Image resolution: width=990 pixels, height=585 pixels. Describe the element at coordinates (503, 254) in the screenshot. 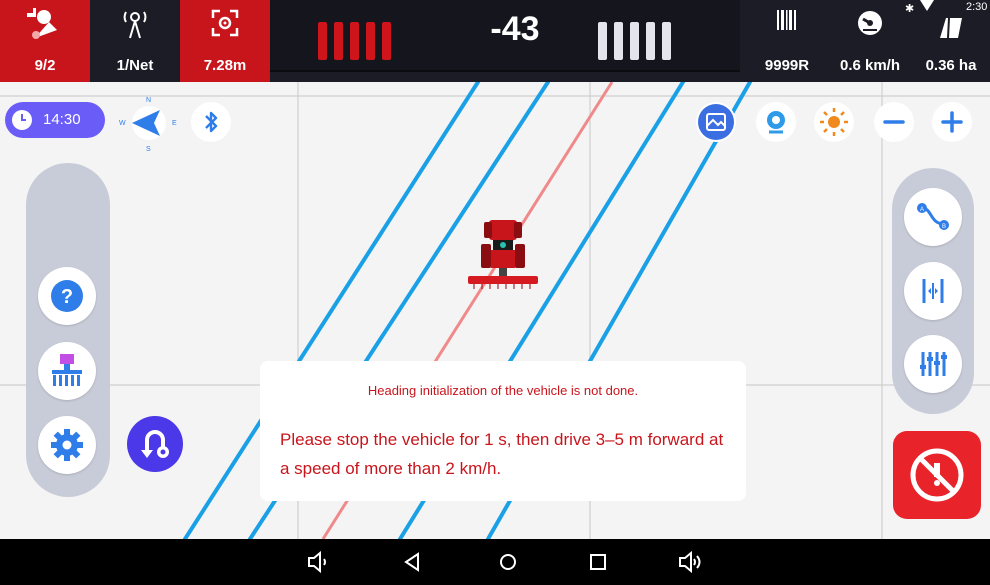

I see `tractor-icon` at that location.